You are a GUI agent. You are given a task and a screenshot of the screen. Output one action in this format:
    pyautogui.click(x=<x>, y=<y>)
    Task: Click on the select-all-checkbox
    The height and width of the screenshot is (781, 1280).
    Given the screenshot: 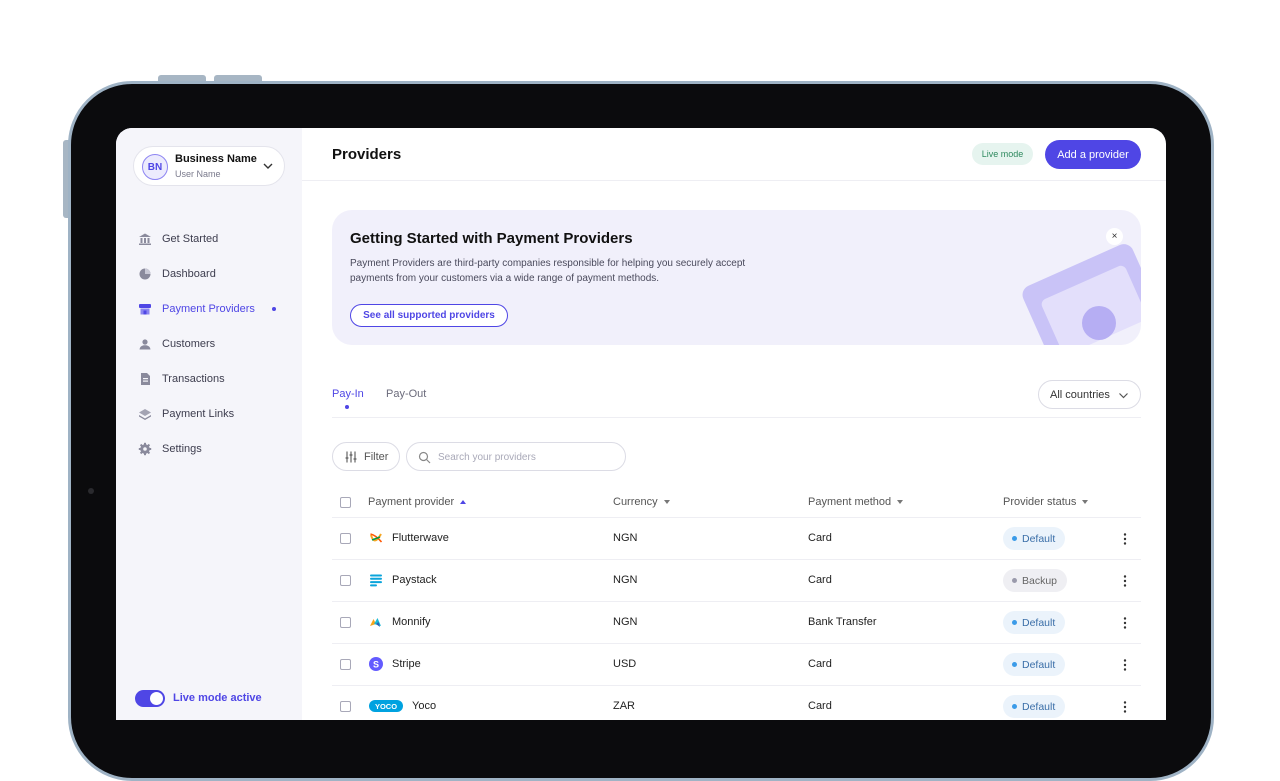 What is the action you would take?
    pyautogui.click(x=345, y=502)
    